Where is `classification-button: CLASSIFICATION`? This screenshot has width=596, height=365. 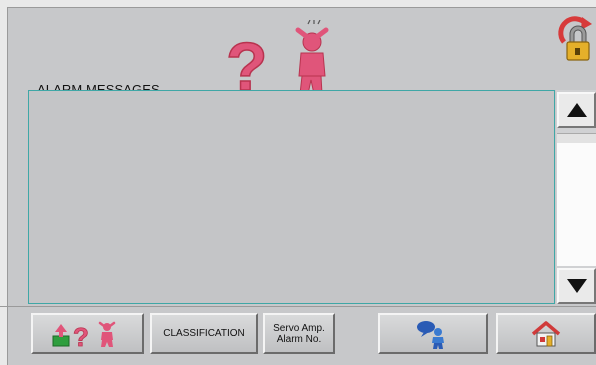 classification-button: CLASSIFICATION is located at coordinates (204, 333).